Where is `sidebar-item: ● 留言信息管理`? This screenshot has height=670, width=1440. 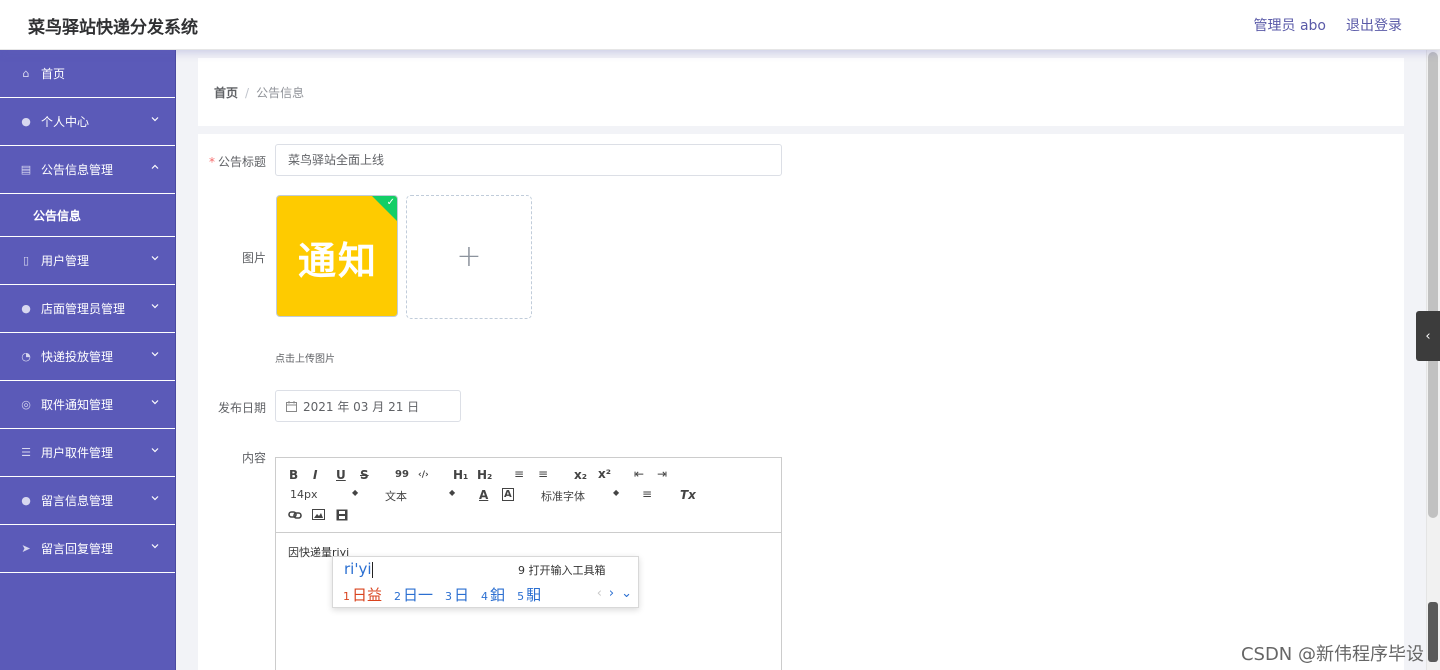
sidebar-item: ● 留言信息管理 is located at coordinates (87, 501).